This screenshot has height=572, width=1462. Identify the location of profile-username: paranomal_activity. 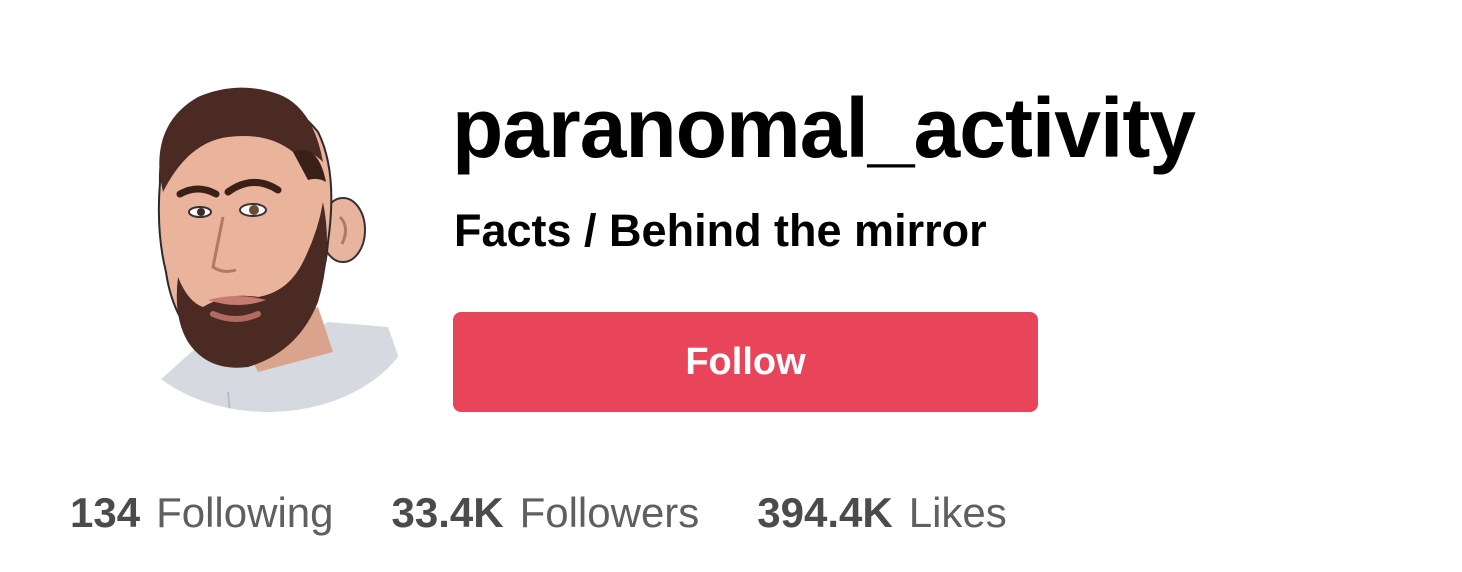
(824, 128).